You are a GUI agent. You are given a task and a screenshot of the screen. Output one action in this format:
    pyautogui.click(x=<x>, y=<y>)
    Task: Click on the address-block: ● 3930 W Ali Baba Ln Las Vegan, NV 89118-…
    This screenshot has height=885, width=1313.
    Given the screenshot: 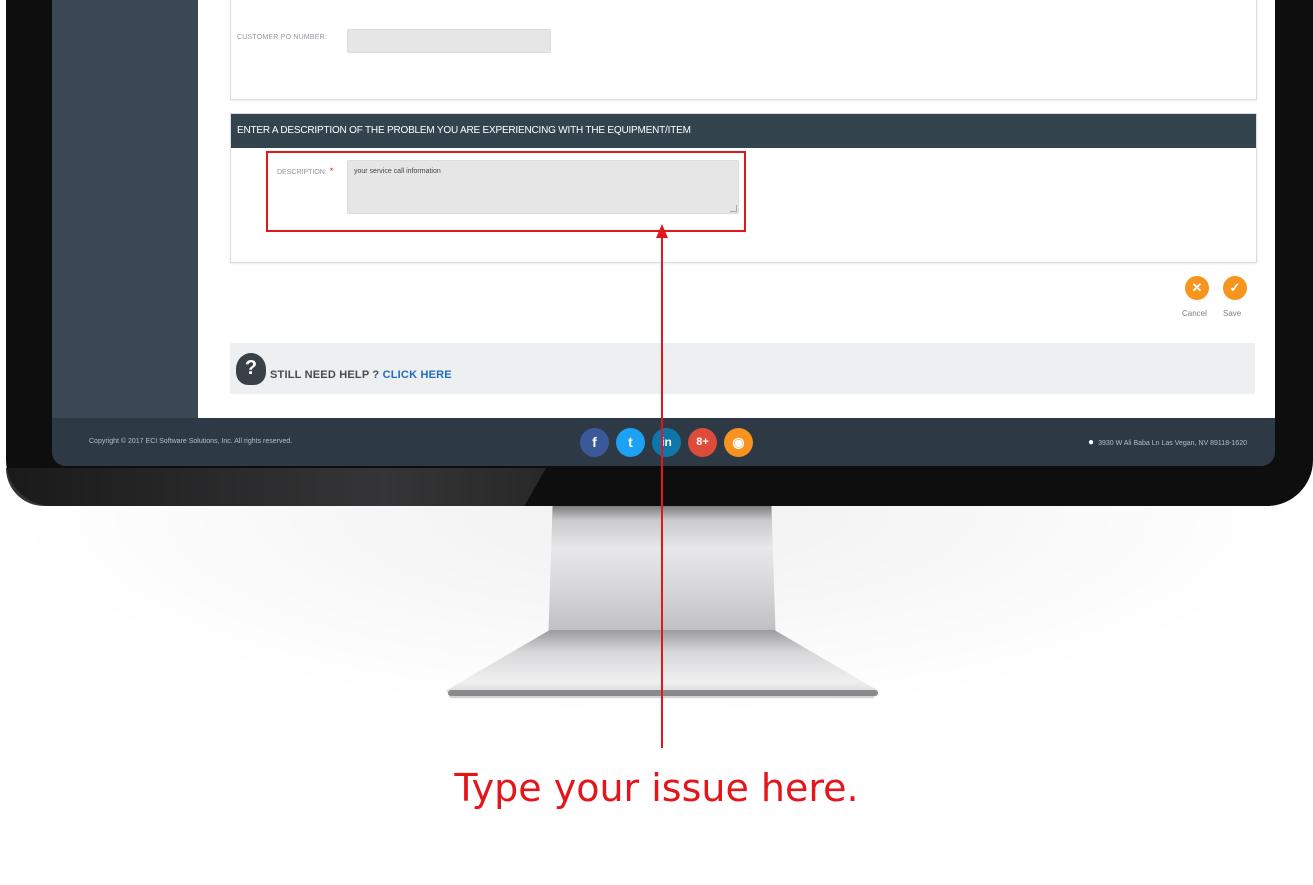 What is the action you would take?
    pyautogui.click(x=1167, y=442)
    